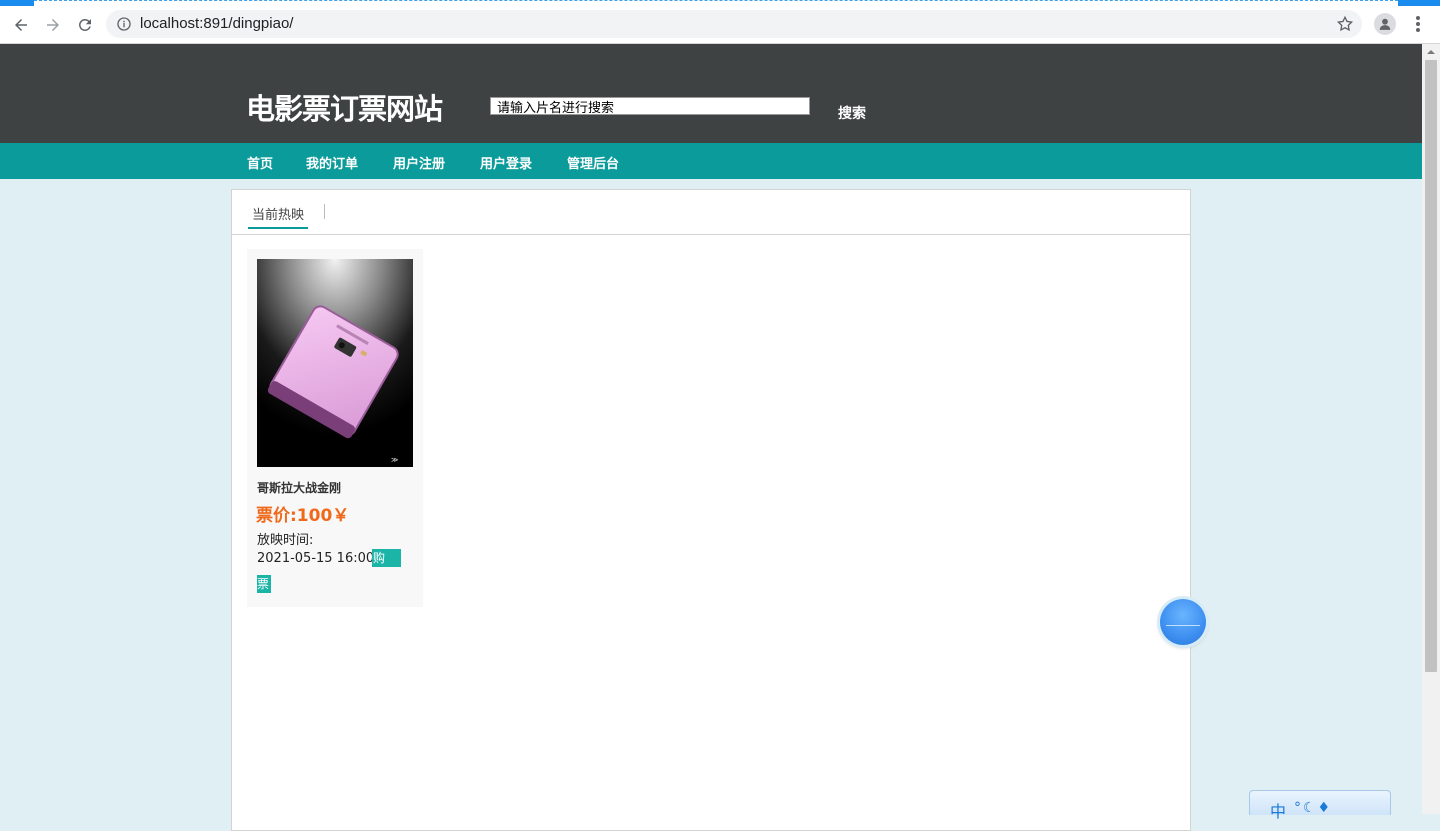  Describe the element at coordinates (734, 24) in the screenshot. I see `address-bar: localhost:891/dingpiao/` at that location.